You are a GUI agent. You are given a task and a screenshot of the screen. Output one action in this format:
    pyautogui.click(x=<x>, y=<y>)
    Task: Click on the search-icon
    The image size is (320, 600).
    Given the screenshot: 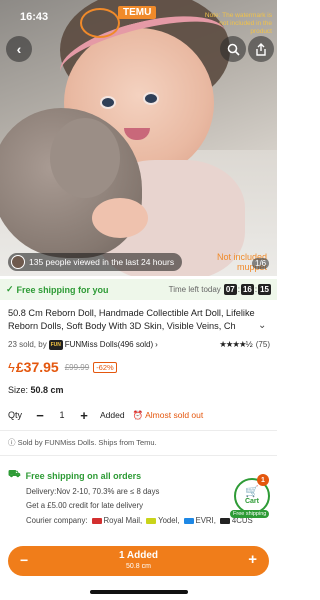 What is the action you would take?
    pyautogui.click(x=233, y=49)
    